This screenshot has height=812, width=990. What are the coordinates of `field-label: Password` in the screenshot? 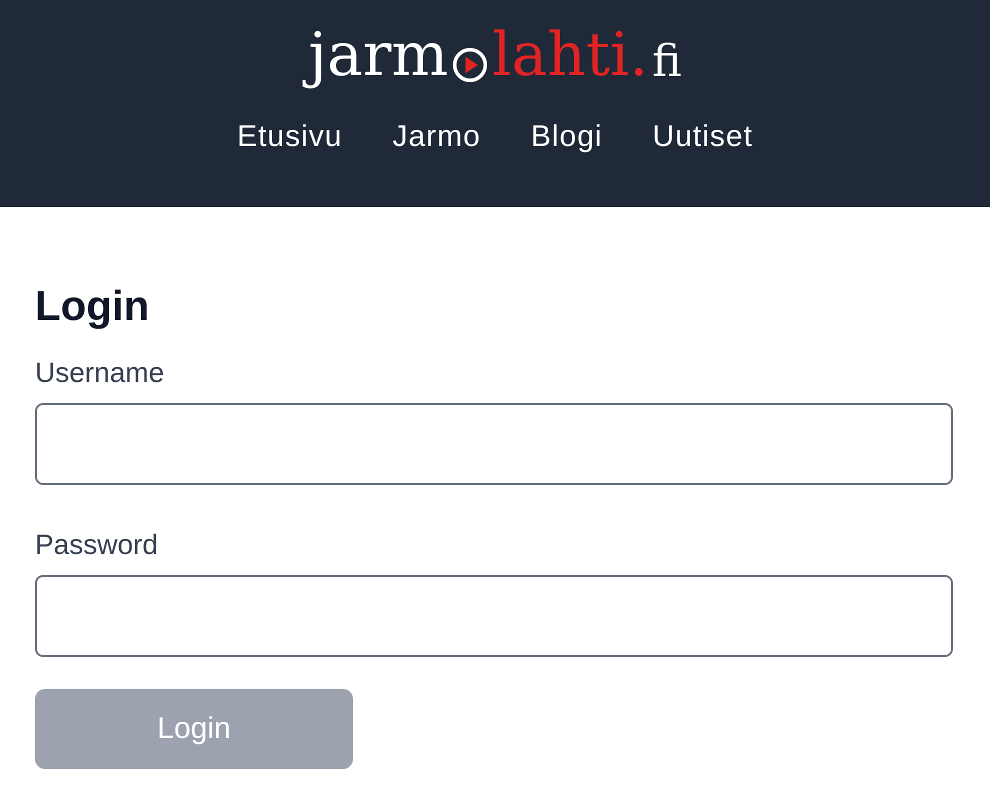 It's located at (97, 545).